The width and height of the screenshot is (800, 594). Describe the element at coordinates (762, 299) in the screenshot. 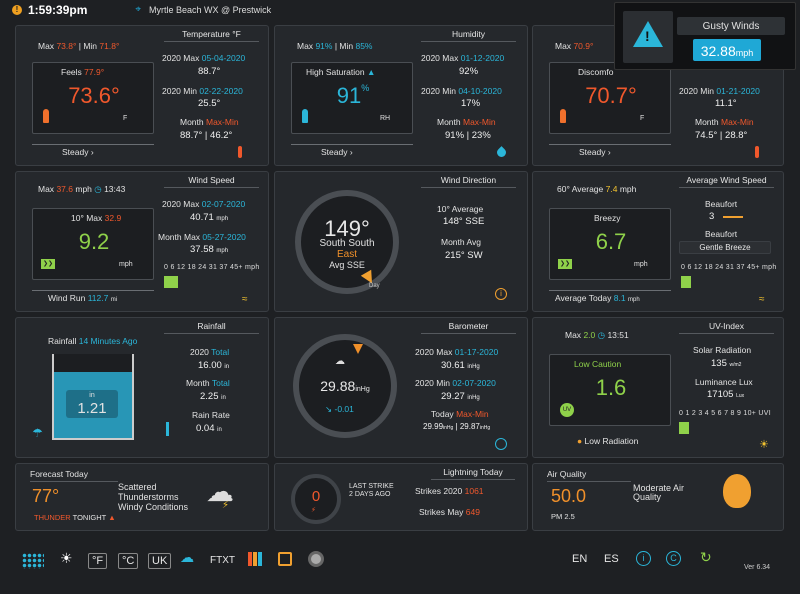

I see `wind-waves-icon: ≈` at that location.